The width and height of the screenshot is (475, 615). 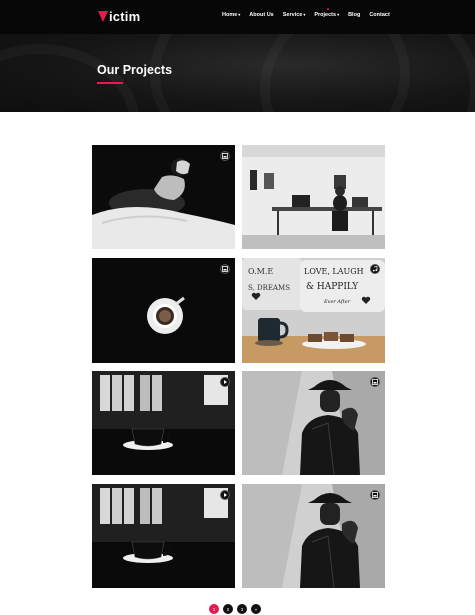 What do you see at coordinates (256, 609) in the screenshot?
I see `next-page-button: »` at bounding box center [256, 609].